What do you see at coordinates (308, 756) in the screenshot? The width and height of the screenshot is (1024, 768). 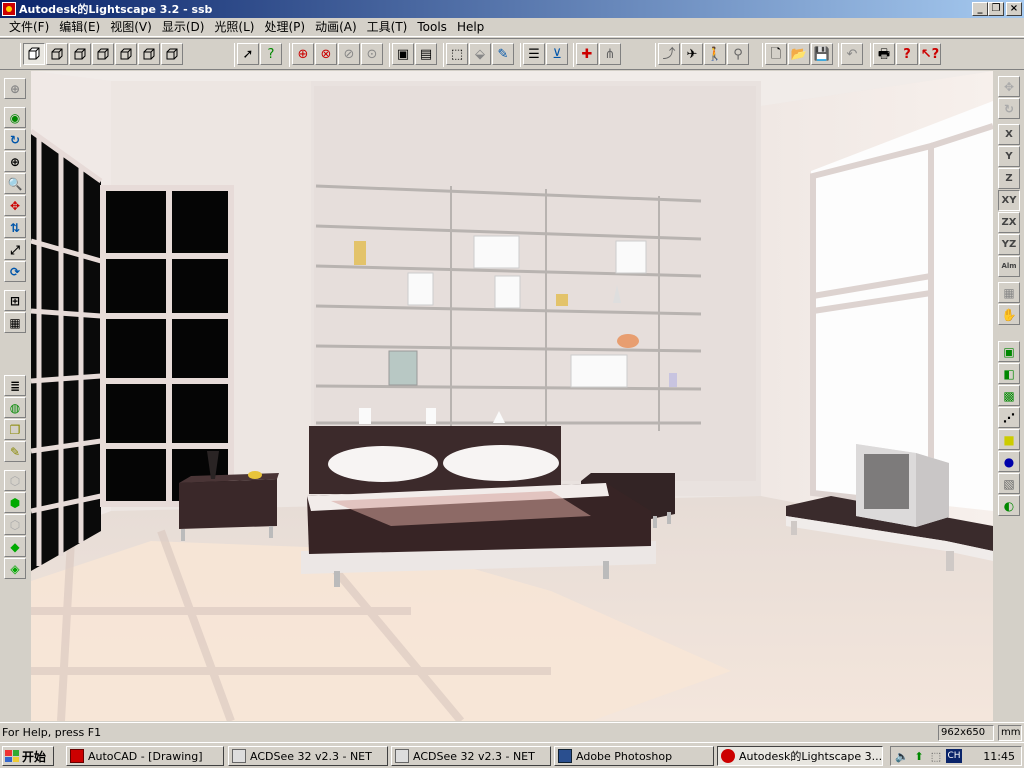 I see `task-acdsee-1: ACDSee 32 v2.3 - NET` at bounding box center [308, 756].